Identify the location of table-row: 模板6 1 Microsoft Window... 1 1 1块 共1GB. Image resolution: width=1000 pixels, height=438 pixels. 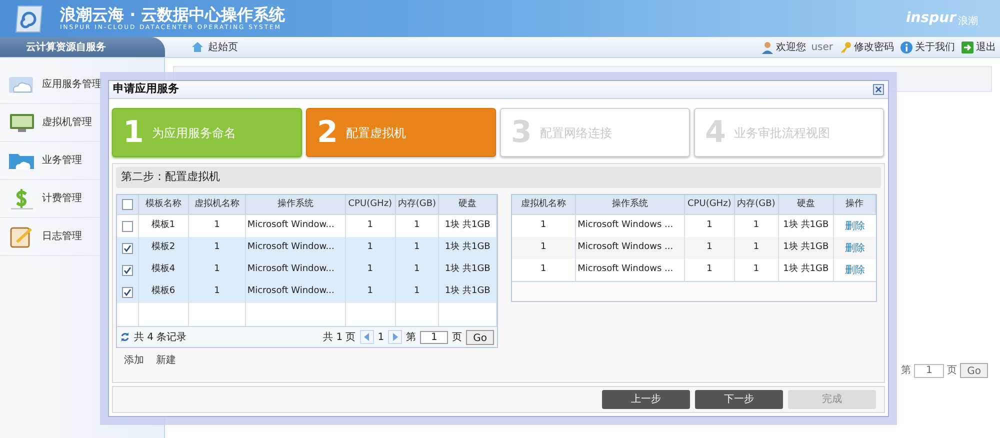
(307, 292).